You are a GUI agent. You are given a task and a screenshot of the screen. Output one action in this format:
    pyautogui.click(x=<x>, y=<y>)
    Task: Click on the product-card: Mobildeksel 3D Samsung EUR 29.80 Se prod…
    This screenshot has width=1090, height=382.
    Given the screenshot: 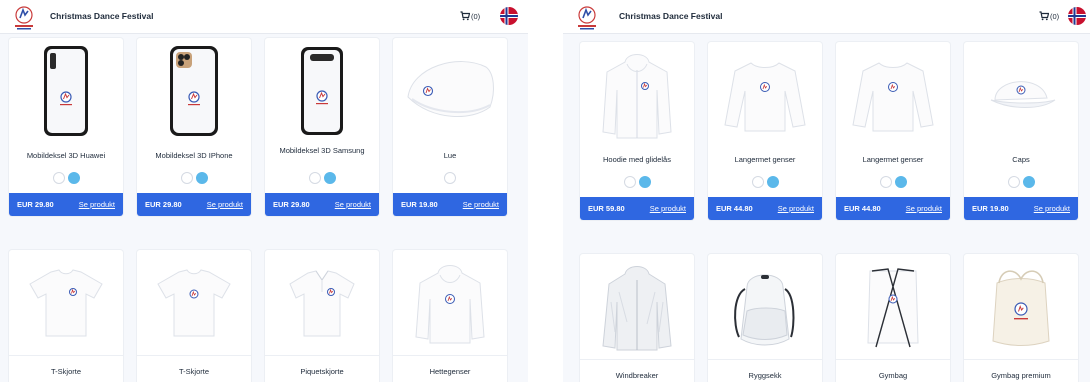 What is the action you would take?
    pyautogui.click(x=322, y=127)
    